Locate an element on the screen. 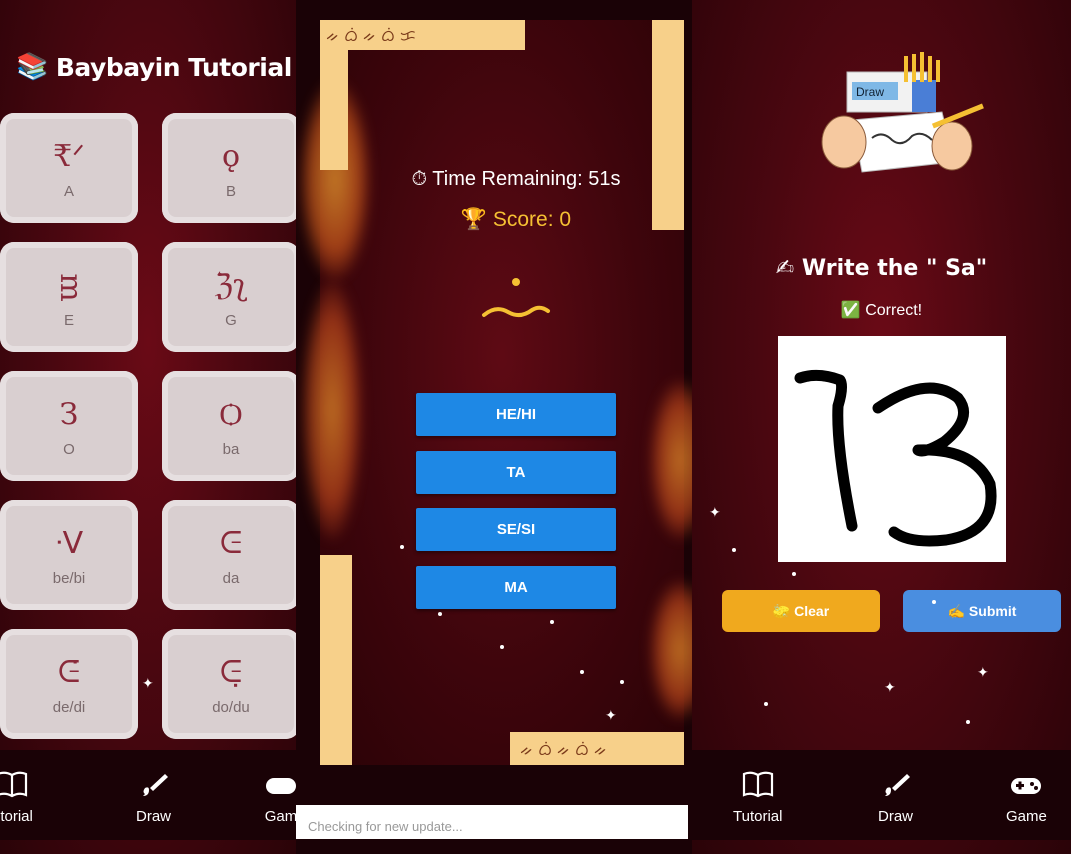  baybayin-glyph: ᕮ̣ is located at coordinates (231, 672).